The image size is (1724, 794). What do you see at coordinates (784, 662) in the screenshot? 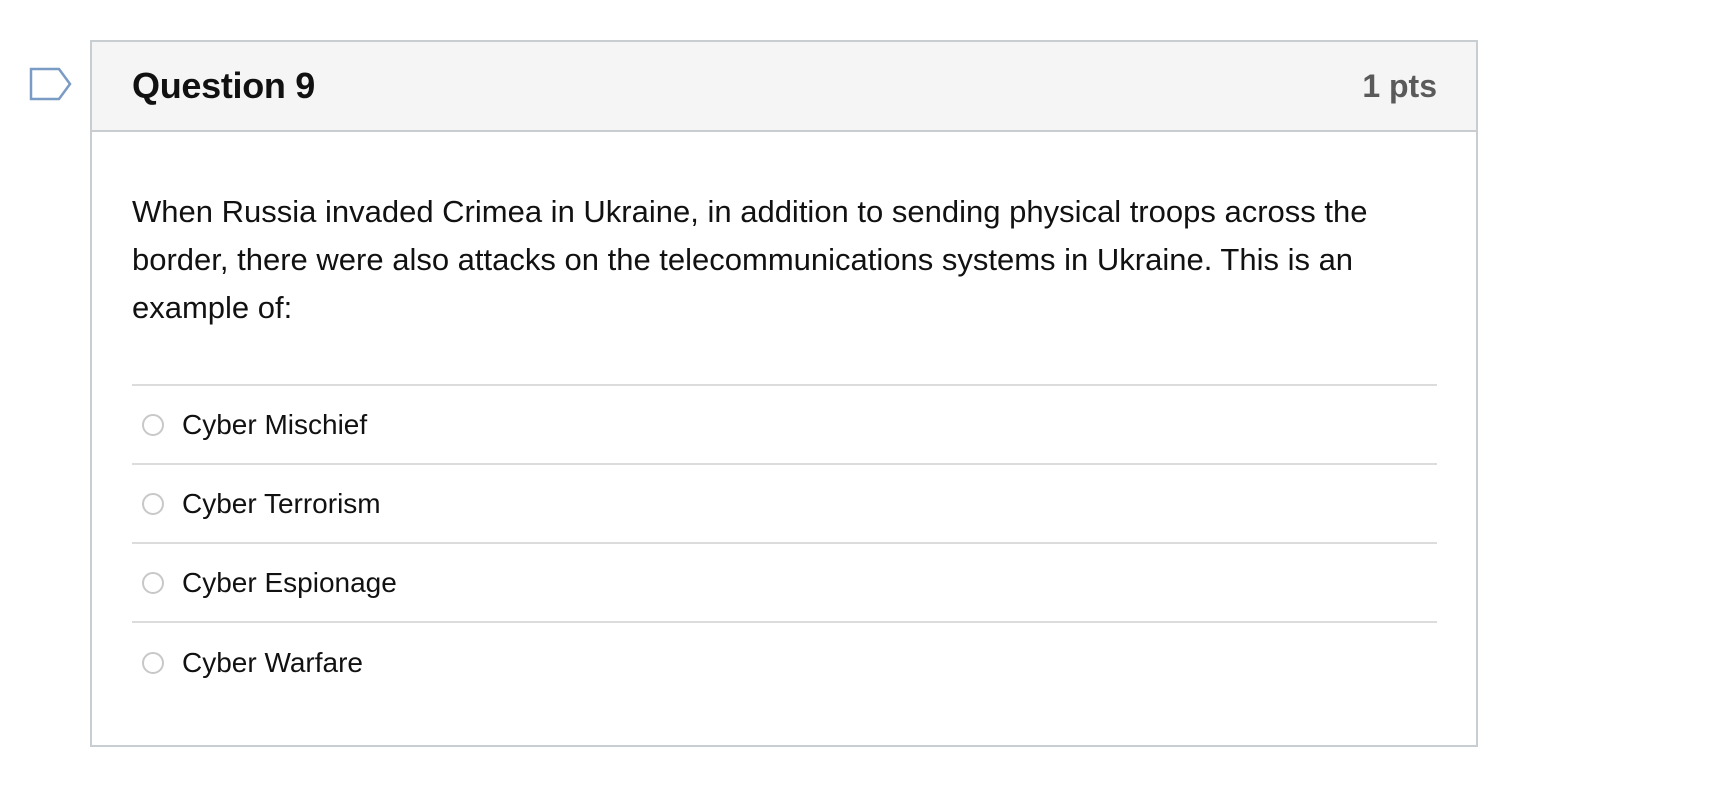
I see `answer-option-cyber-warfare: Cyber Warfare` at bounding box center [784, 662].